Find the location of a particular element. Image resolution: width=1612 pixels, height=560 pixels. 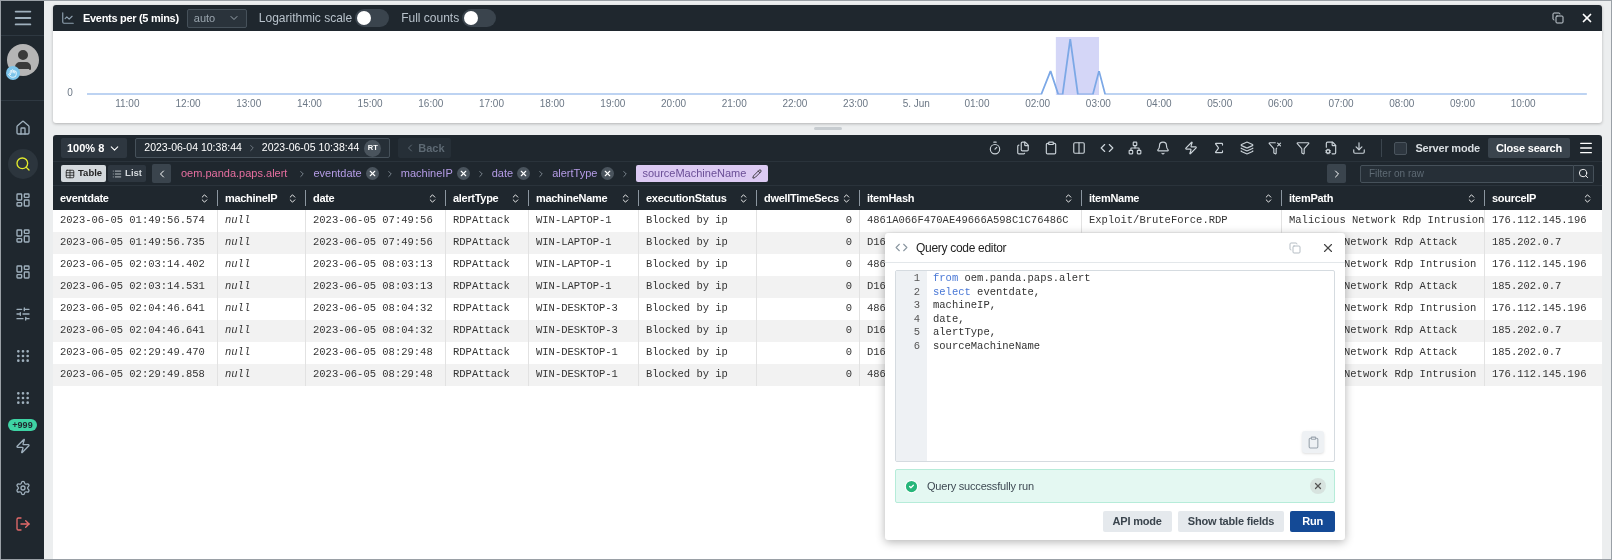

files-icon is located at coordinates (1023, 148).